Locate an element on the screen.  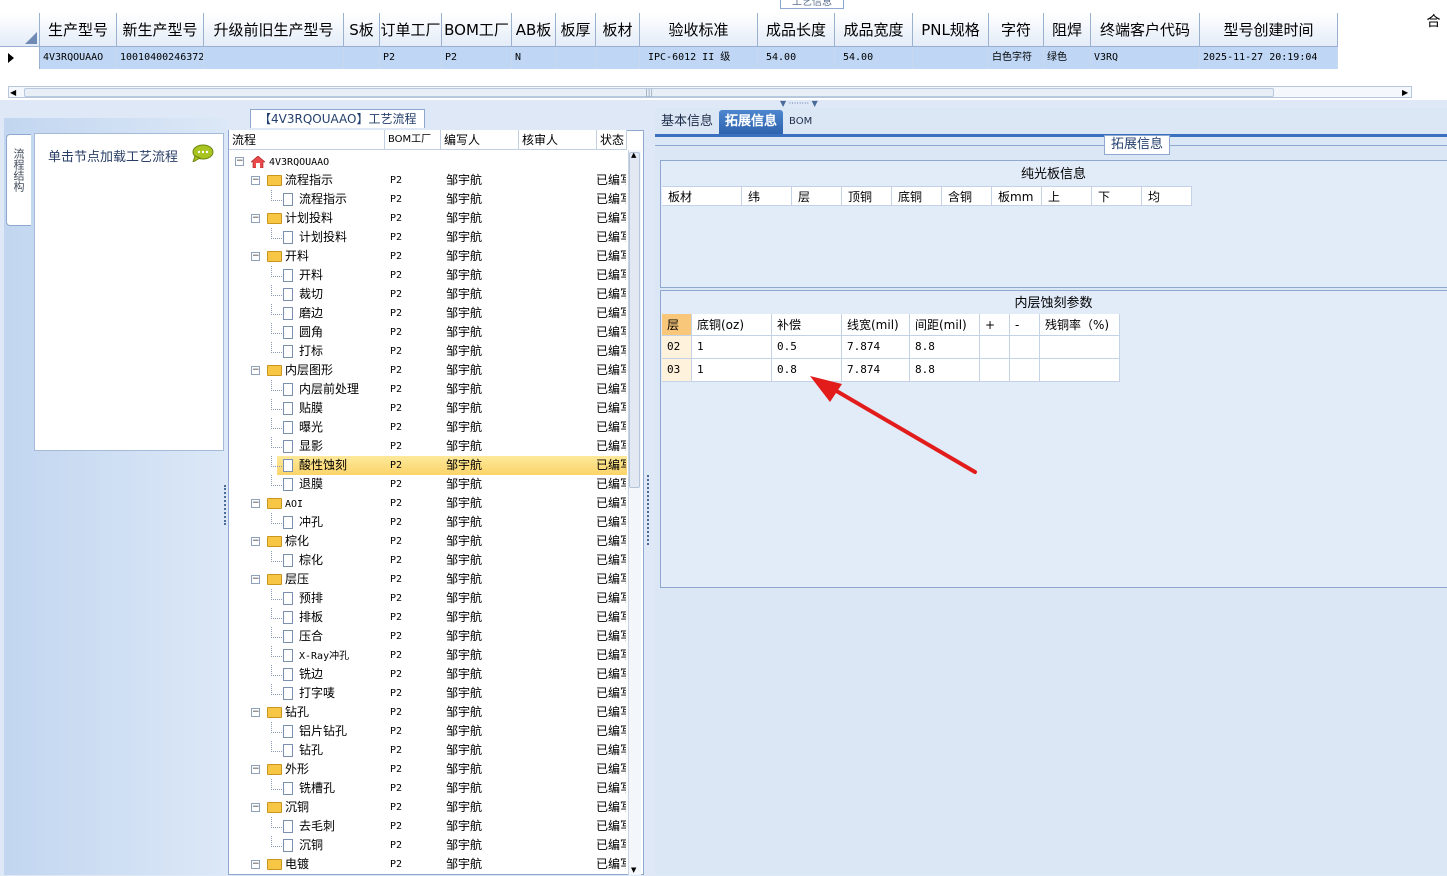
tree-node: 裁切 P2 邹宇航 已编写 is located at coordinates (428, 294).